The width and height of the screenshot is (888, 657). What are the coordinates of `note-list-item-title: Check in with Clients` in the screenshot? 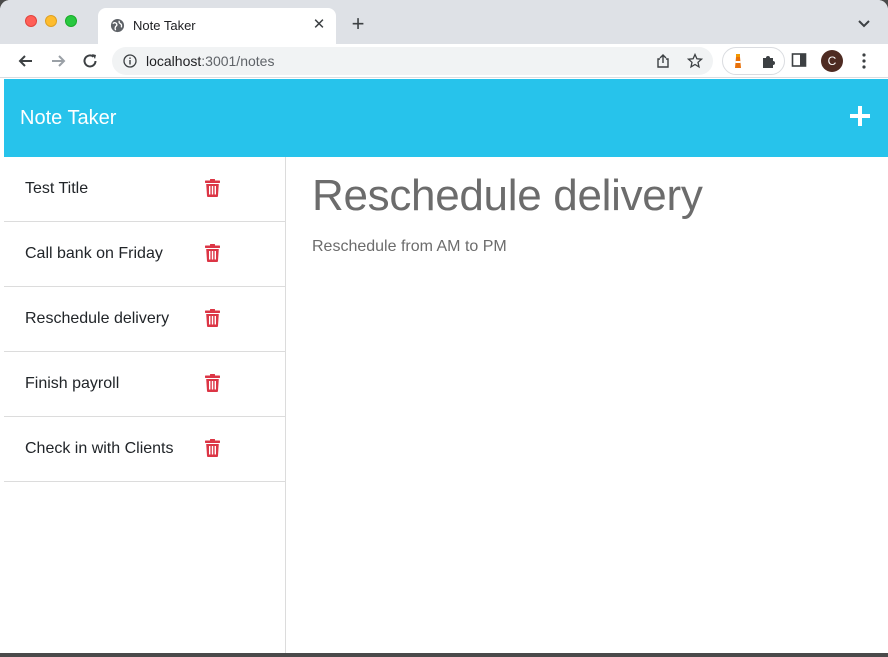 It's located at (99, 448).